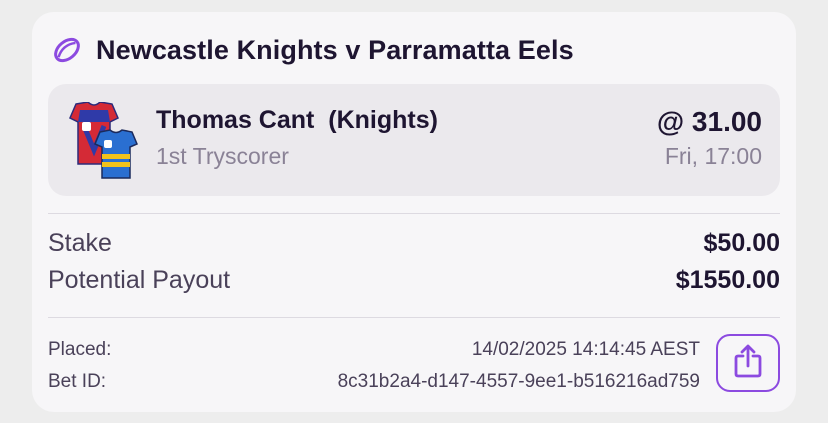  I want to click on payout-label: Potential Payout, so click(139, 280).